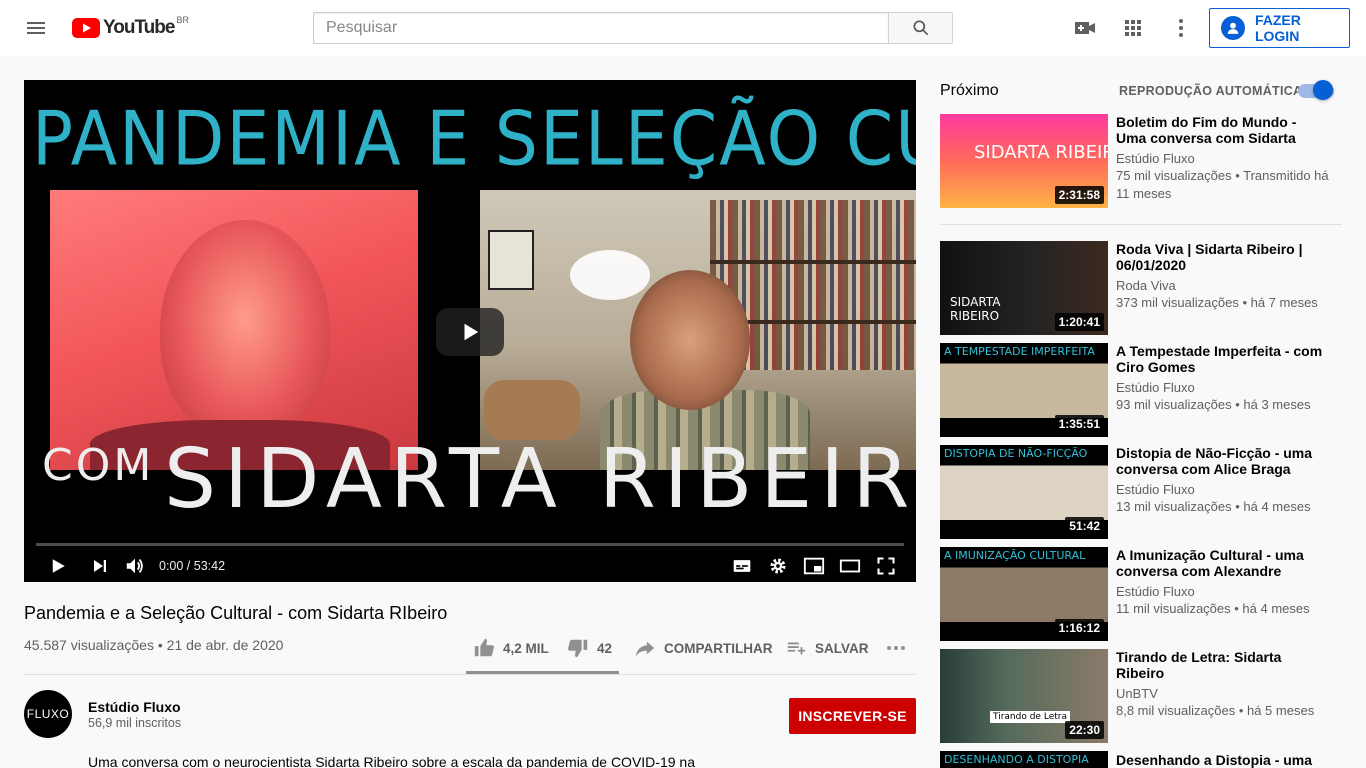 The height and width of the screenshot is (768, 1366). What do you see at coordinates (98, 465) in the screenshot?
I see `thumbnail-com-text: COM` at bounding box center [98, 465].